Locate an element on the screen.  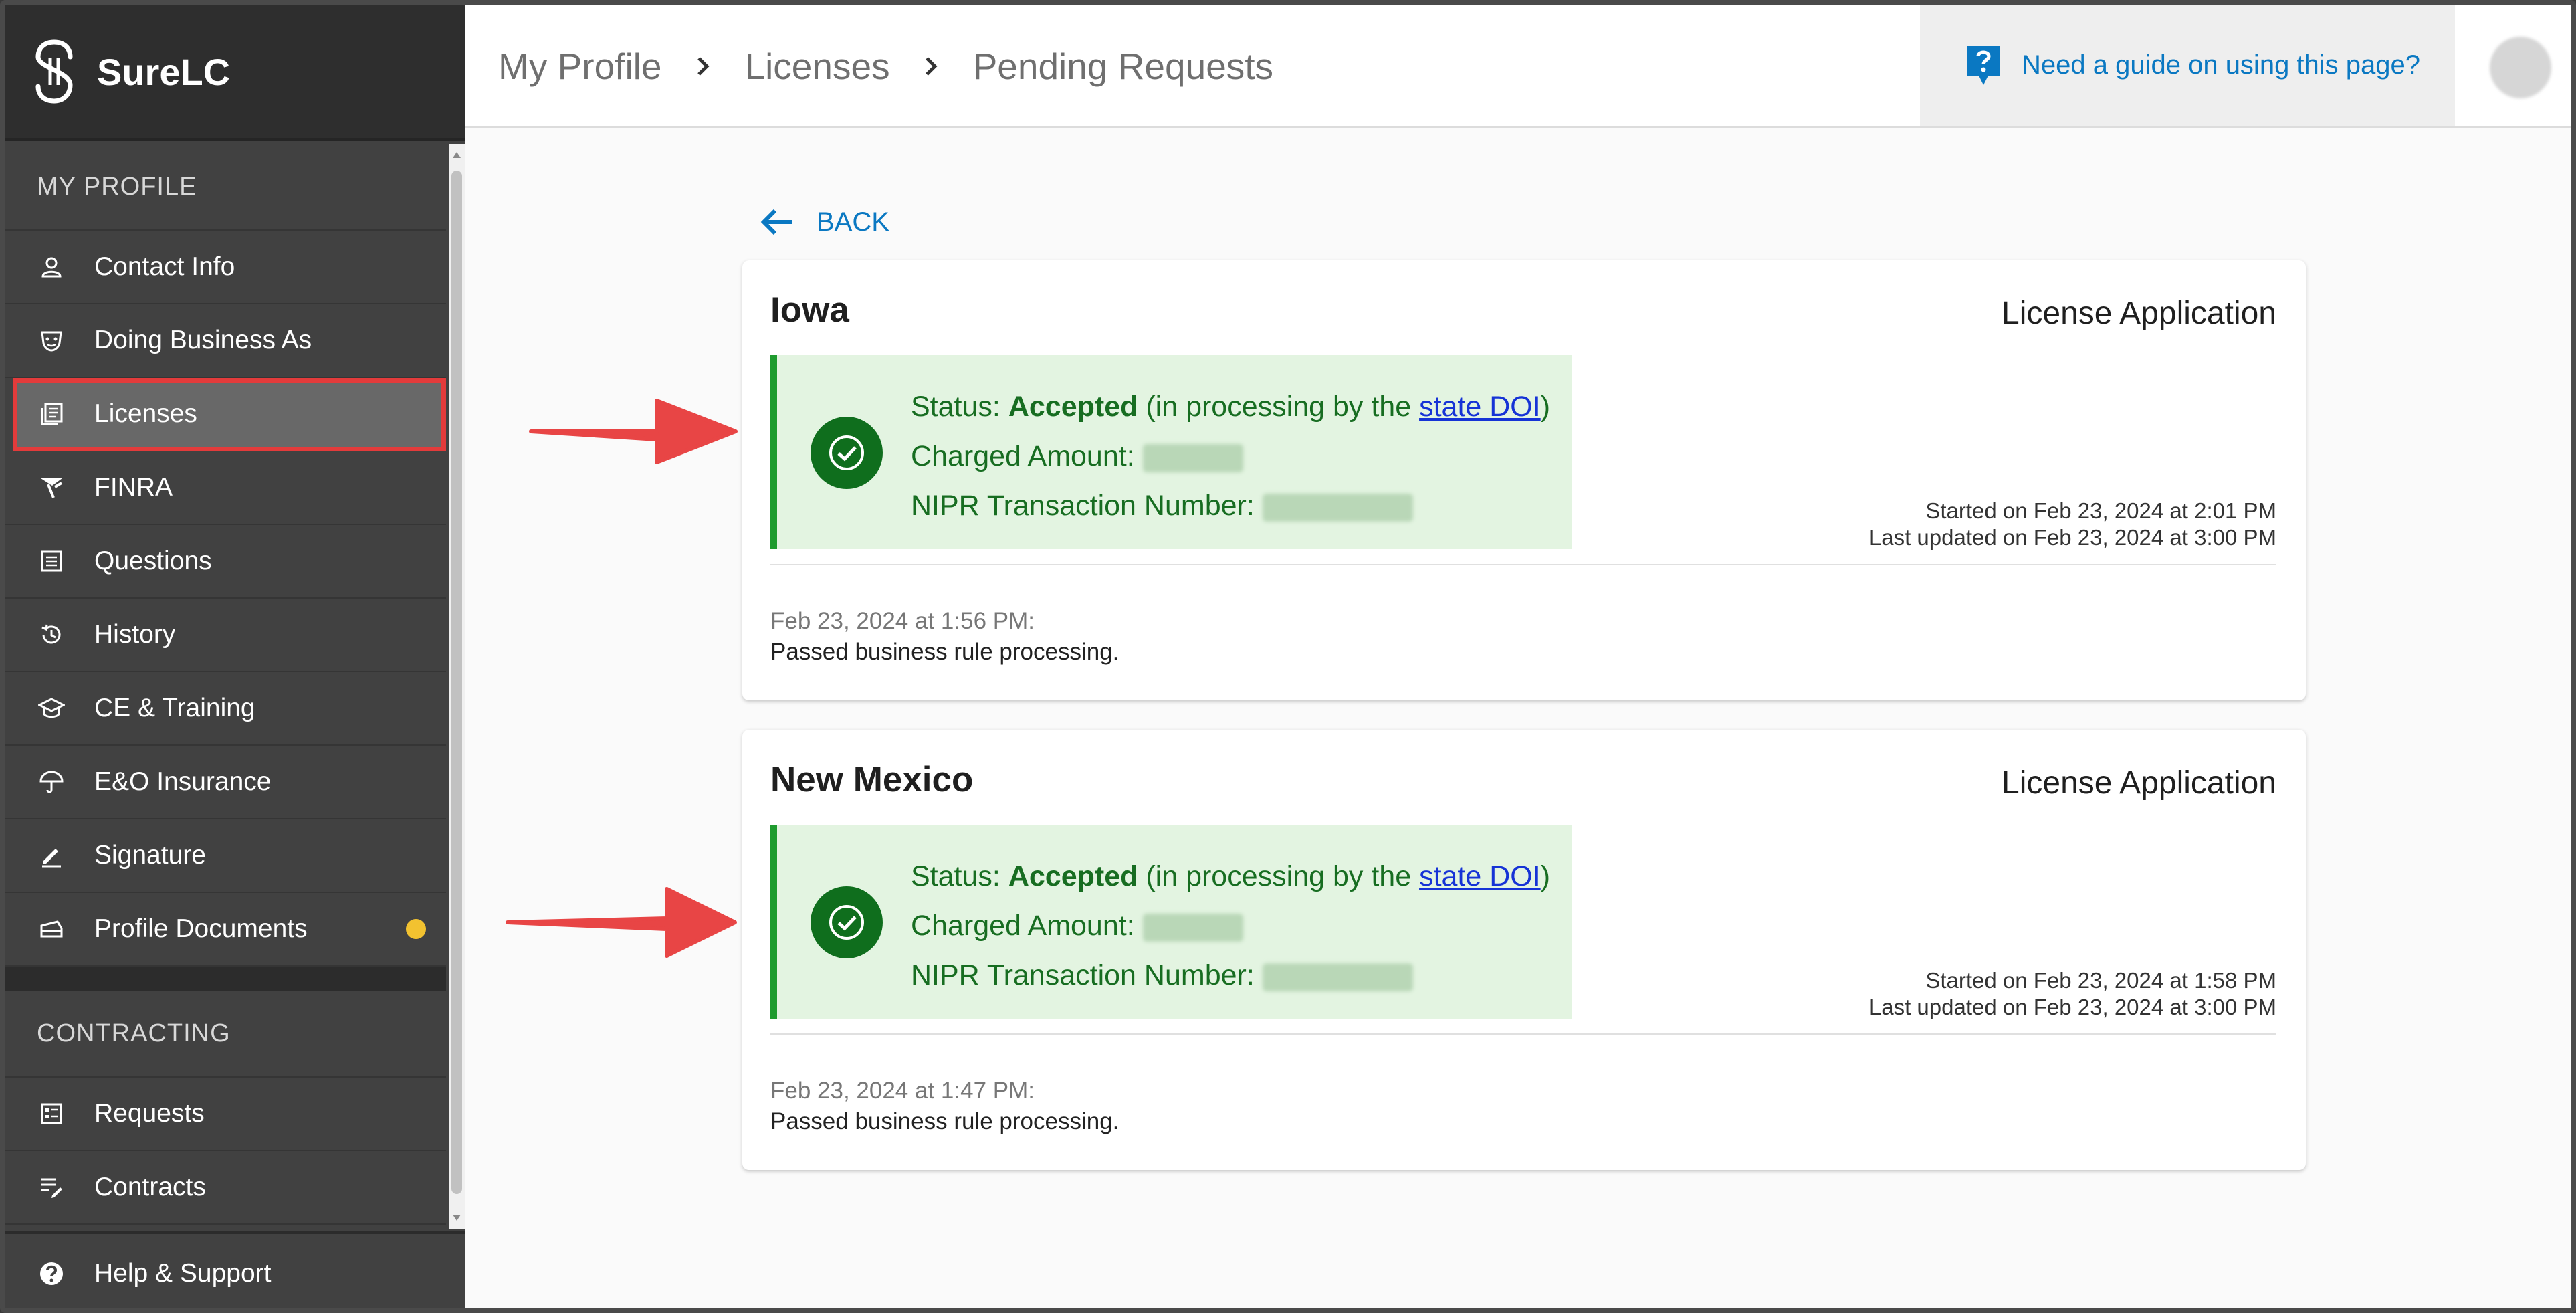
sidebar-item-requests: Requests is located at coordinates (225, 1114).